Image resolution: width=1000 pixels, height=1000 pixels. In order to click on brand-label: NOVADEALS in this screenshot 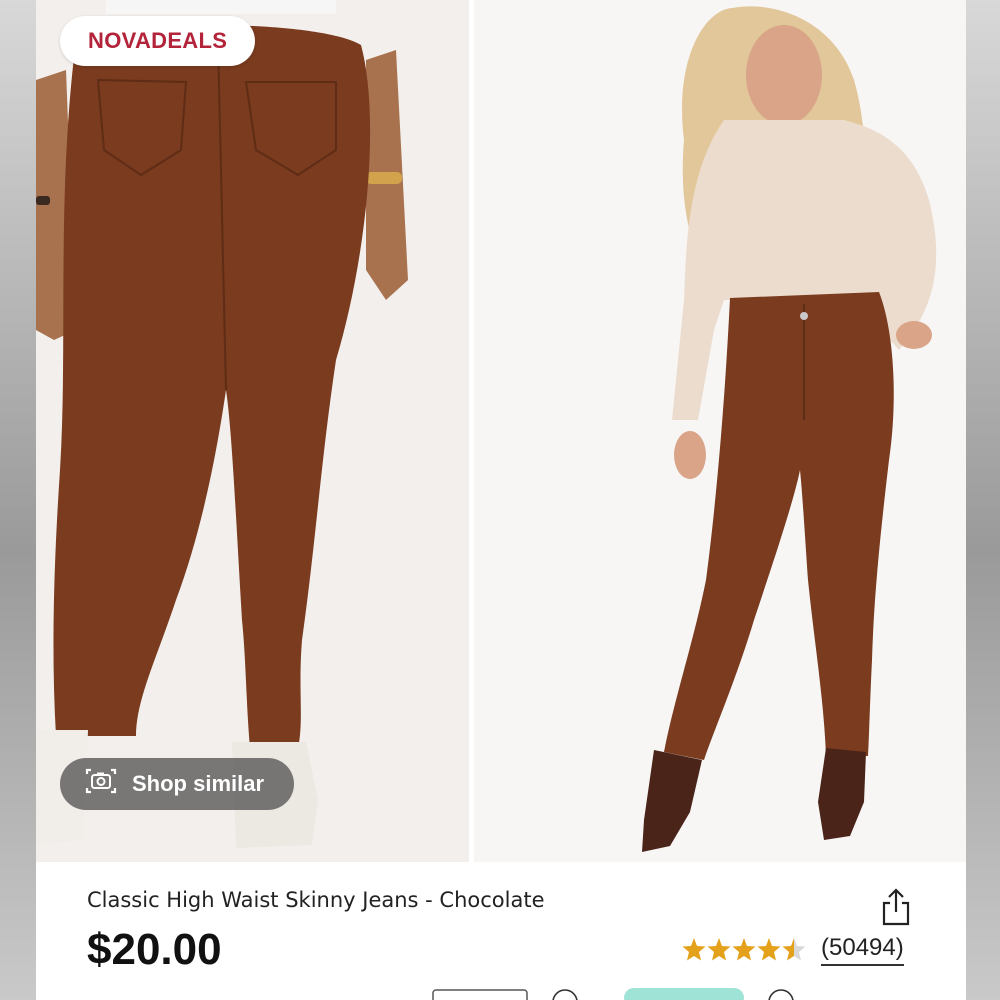, I will do `click(158, 40)`.